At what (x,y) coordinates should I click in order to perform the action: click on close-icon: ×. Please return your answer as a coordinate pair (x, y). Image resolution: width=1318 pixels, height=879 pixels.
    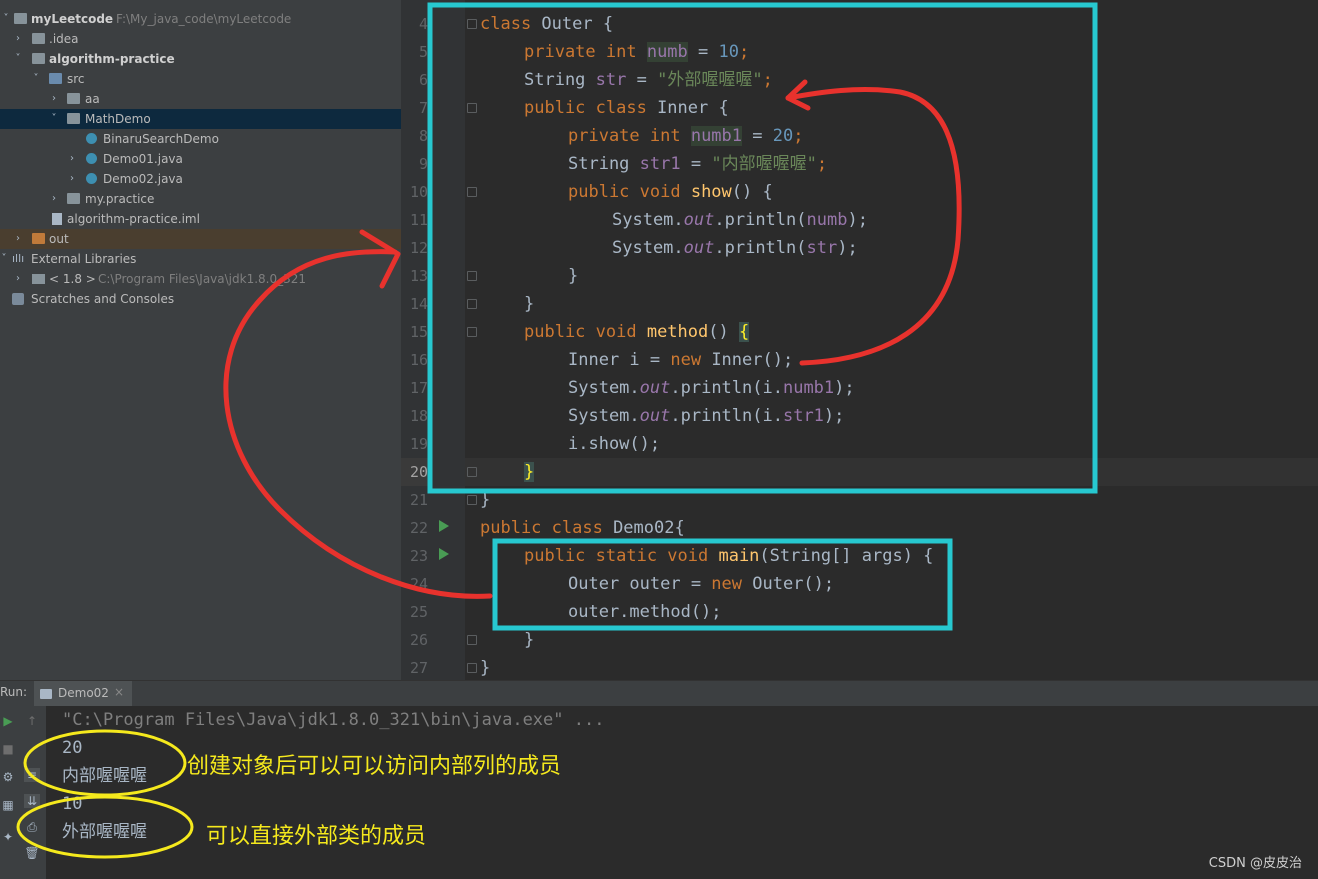
    Looking at the image, I should click on (119, 692).